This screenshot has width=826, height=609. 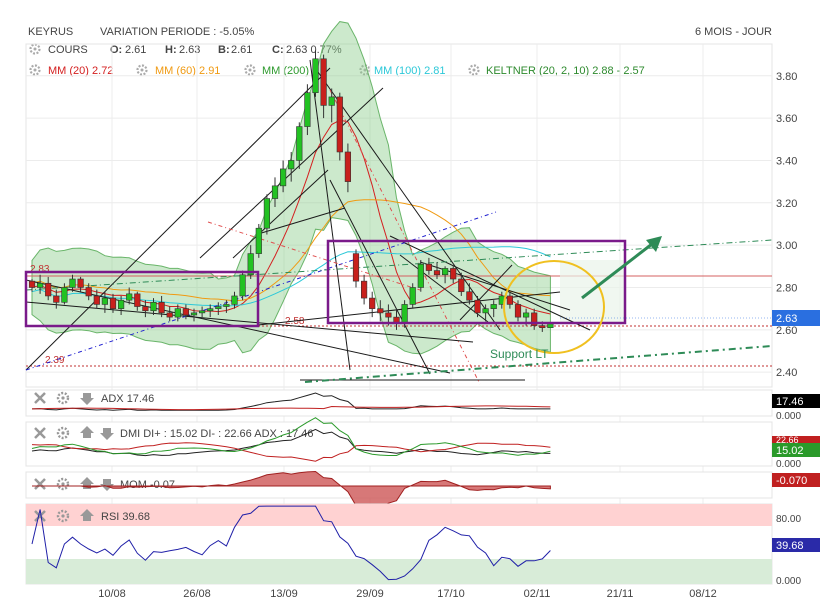 I want to click on support-lt-label: Support LT, so click(x=519, y=354).